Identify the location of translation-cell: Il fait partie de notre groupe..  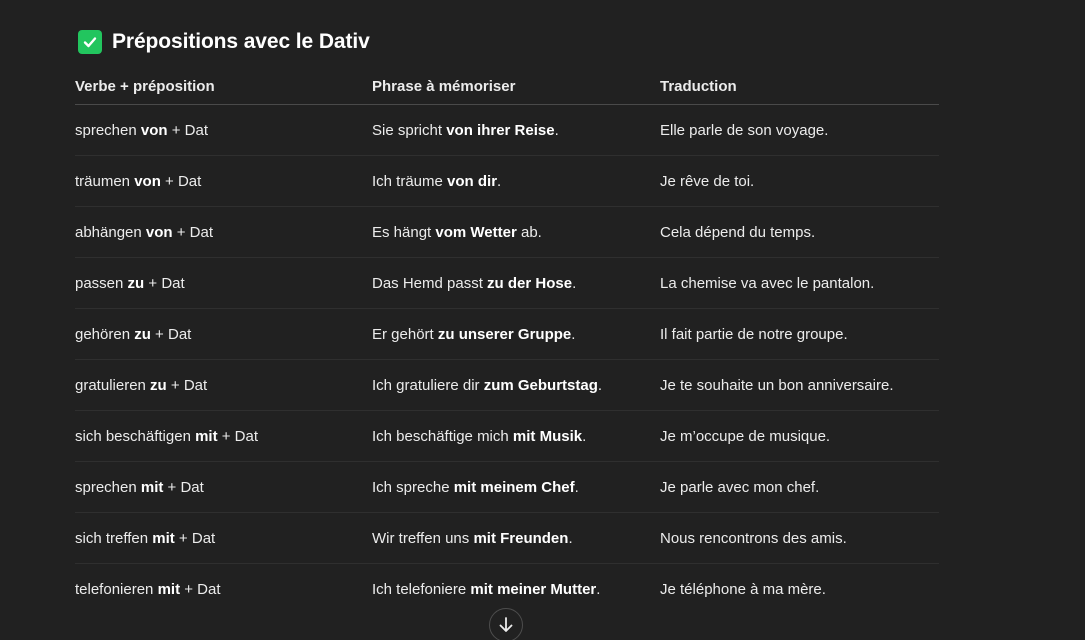
(799, 334).